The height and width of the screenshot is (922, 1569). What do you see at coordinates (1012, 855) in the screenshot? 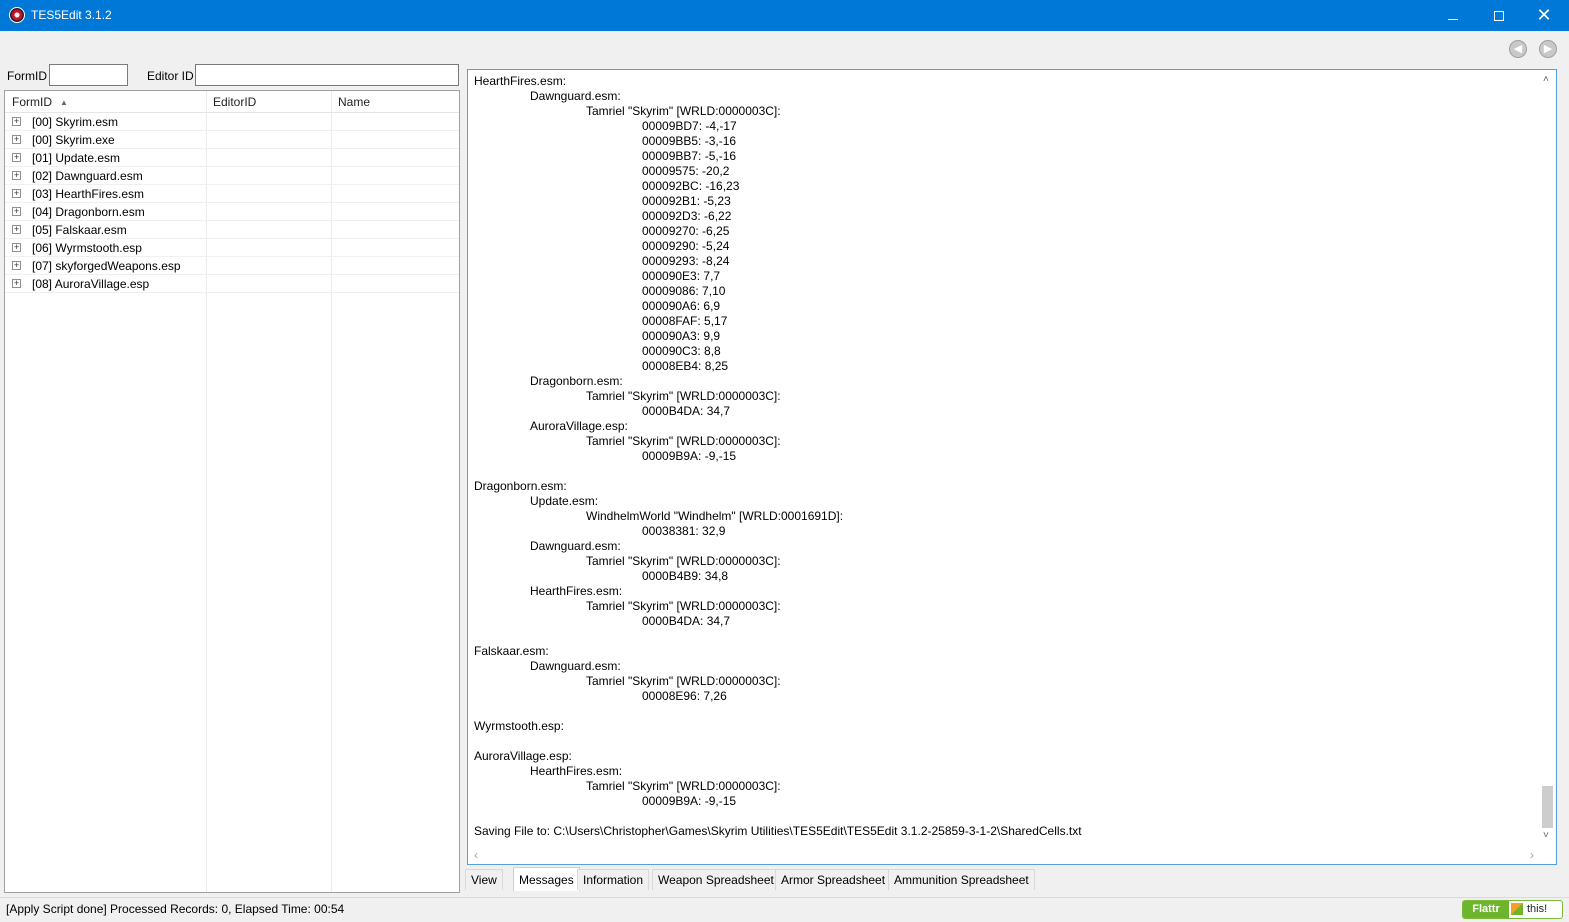
I see `horizontal-scrollbar: ‹ ›` at bounding box center [1012, 855].